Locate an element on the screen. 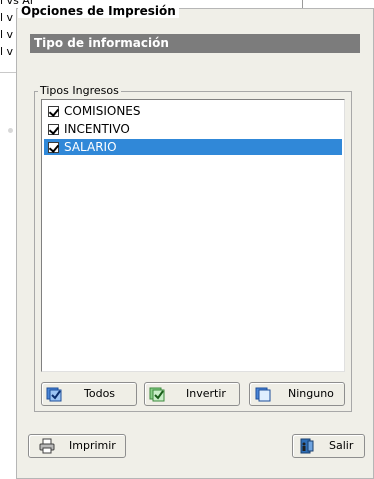  group-title: Tipos Ingresos is located at coordinates (79, 90).